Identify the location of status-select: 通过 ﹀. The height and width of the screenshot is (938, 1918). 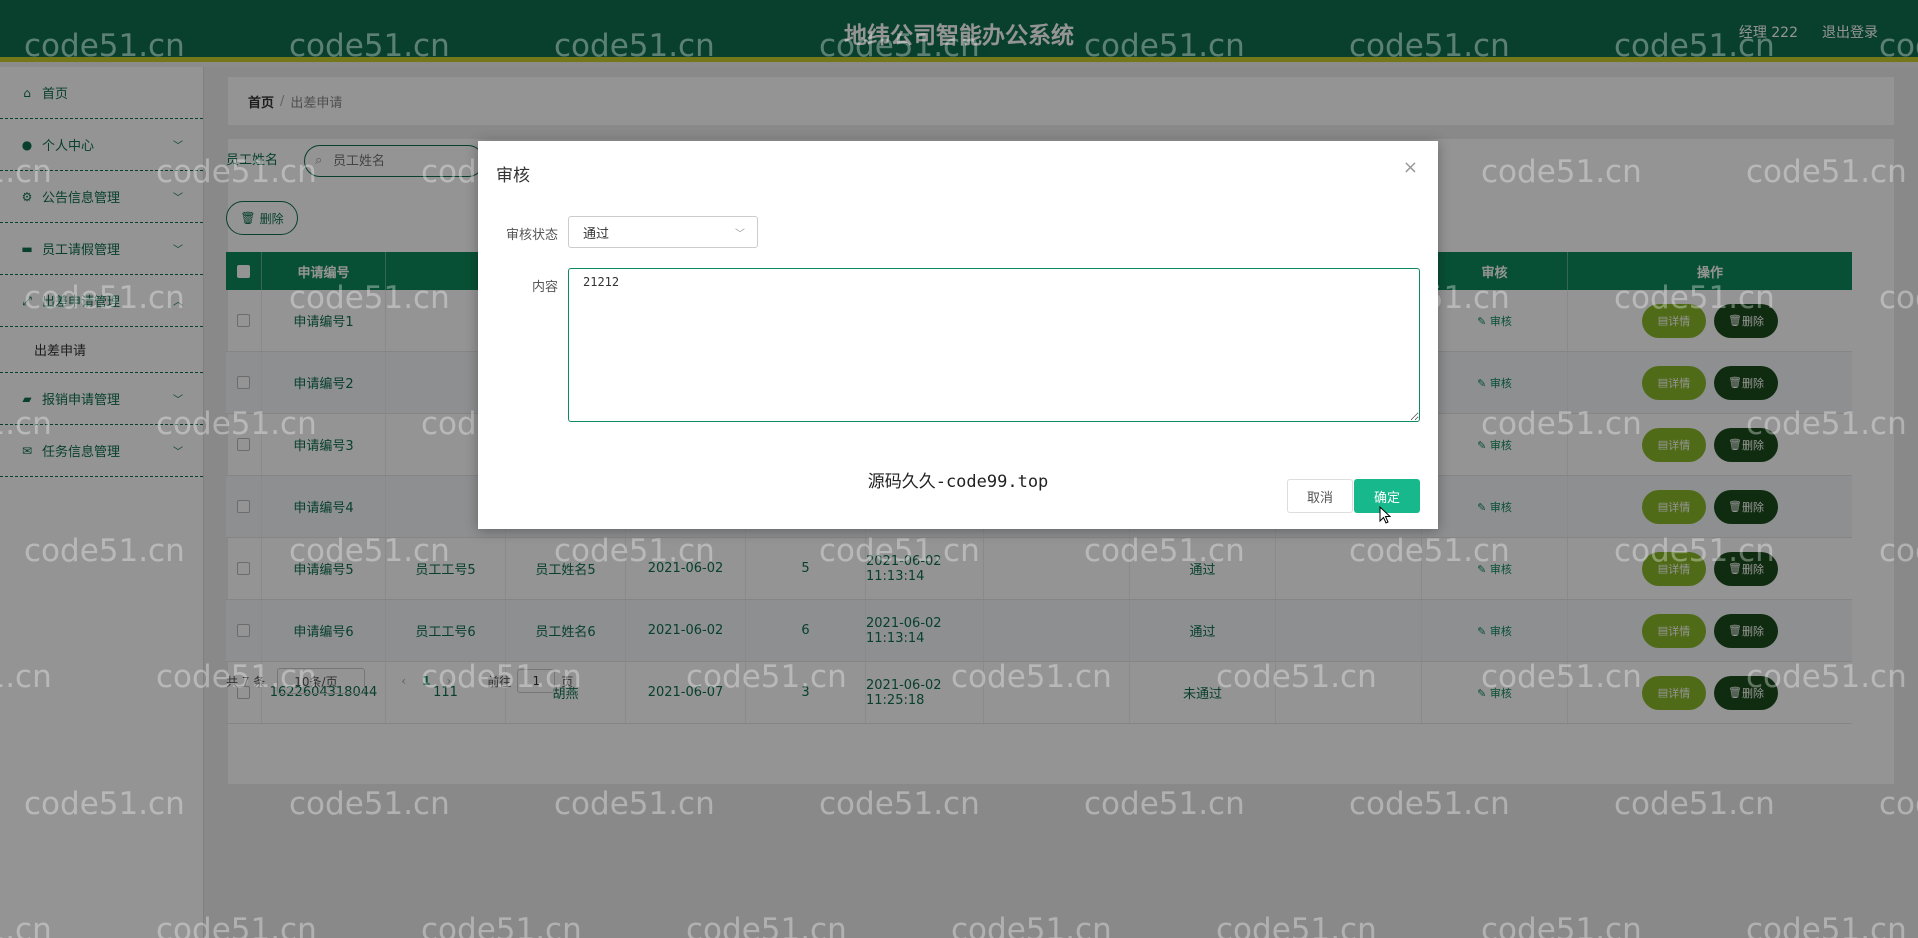
(663, 232).